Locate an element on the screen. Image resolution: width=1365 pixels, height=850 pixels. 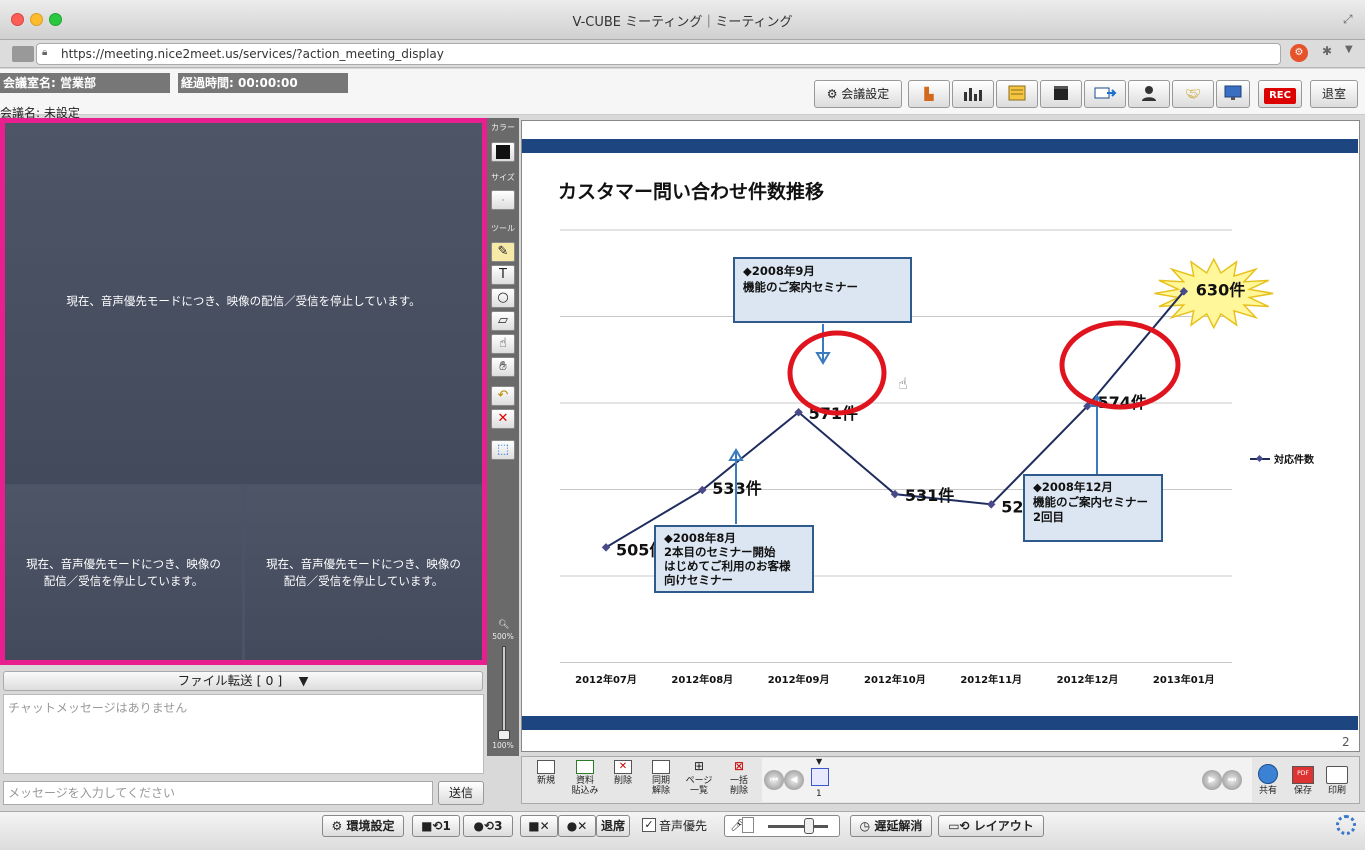
new-page-button: 新規 is located at coordinates (546, 773).